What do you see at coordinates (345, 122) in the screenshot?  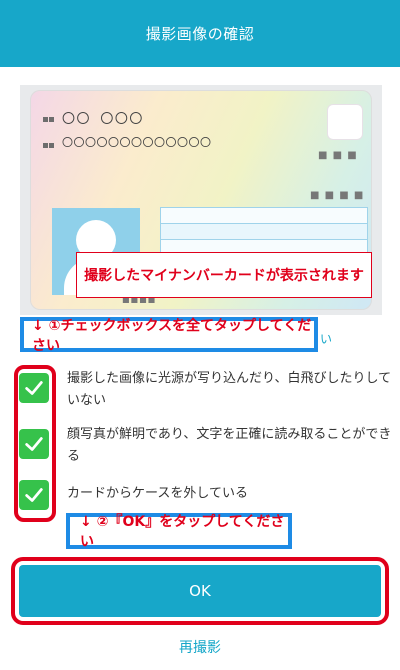 I see `card-chip` at bounding box center [345, 122].